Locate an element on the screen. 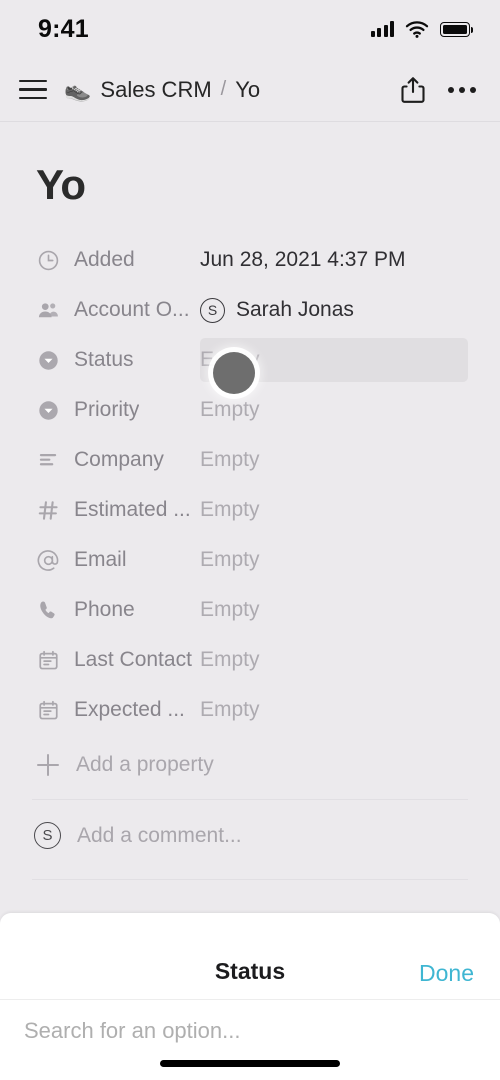  add-property-label: Add a property is located at coordinates (145, 764).